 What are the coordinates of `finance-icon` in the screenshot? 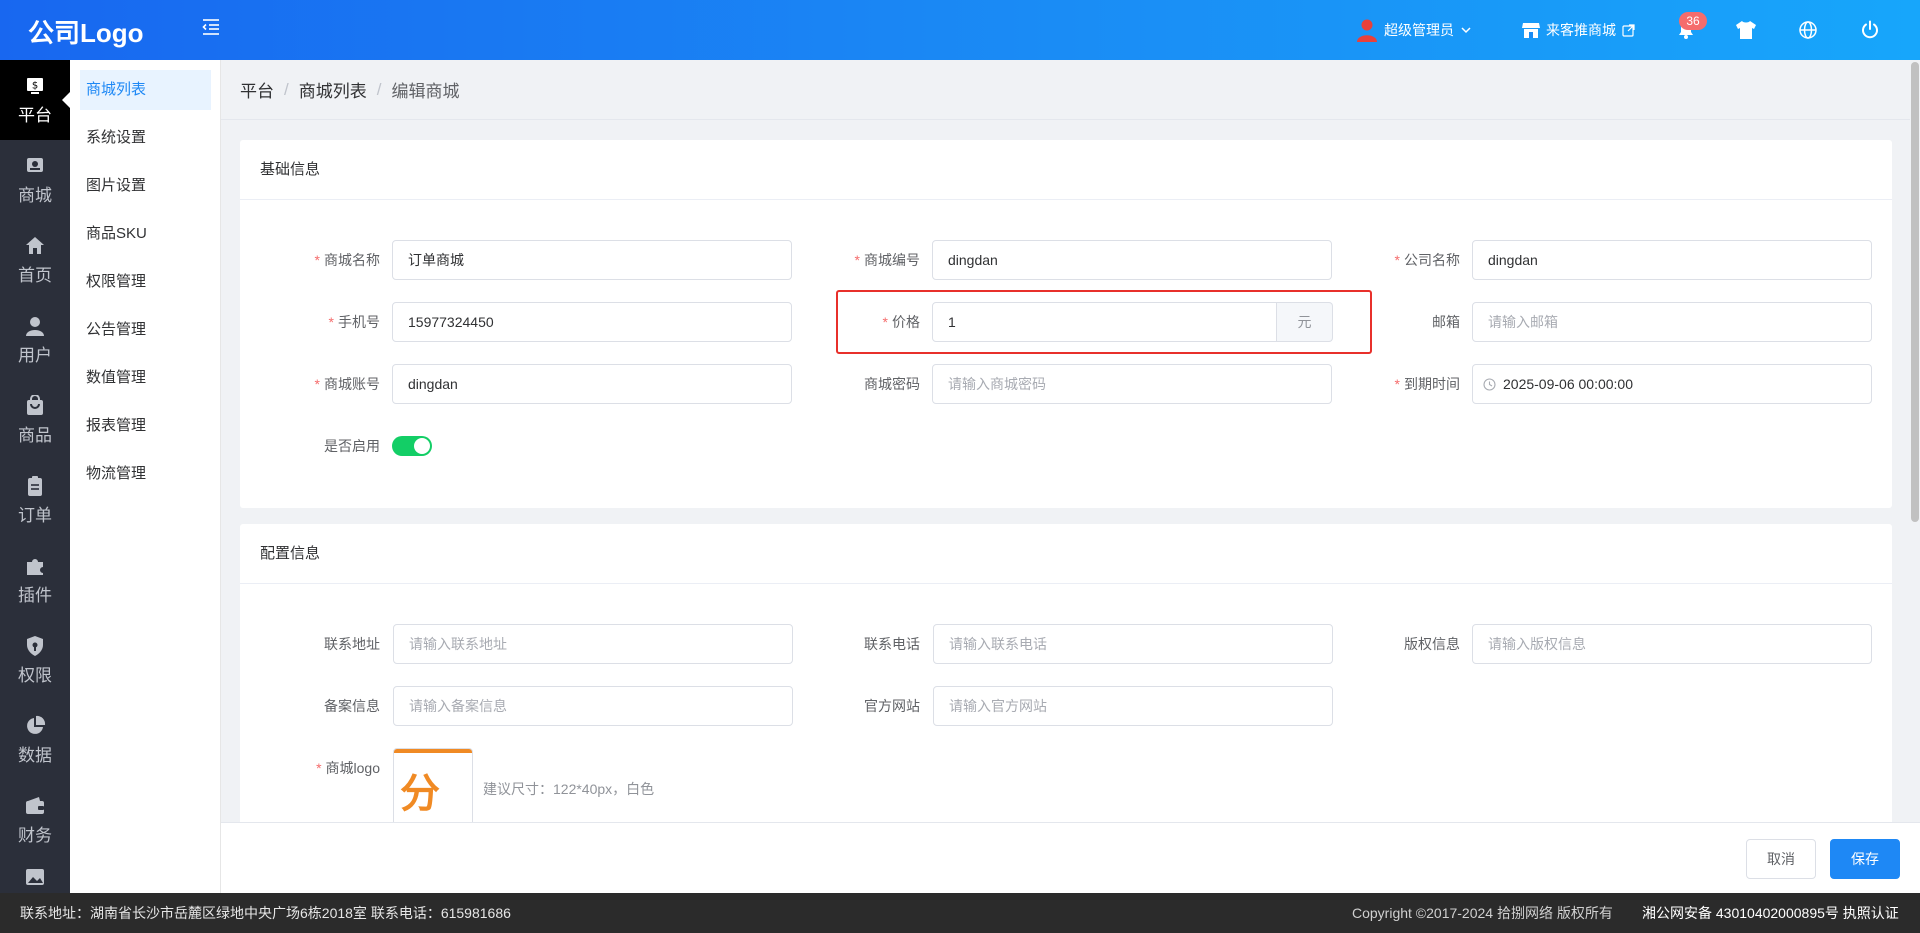 It's located at (35, 805).